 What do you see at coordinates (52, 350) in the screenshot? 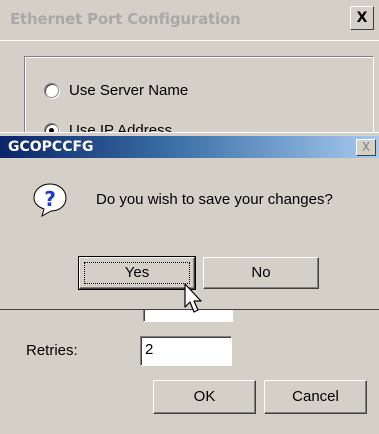
I see `retries-label: Retries:` at bounding box center [52, 350].